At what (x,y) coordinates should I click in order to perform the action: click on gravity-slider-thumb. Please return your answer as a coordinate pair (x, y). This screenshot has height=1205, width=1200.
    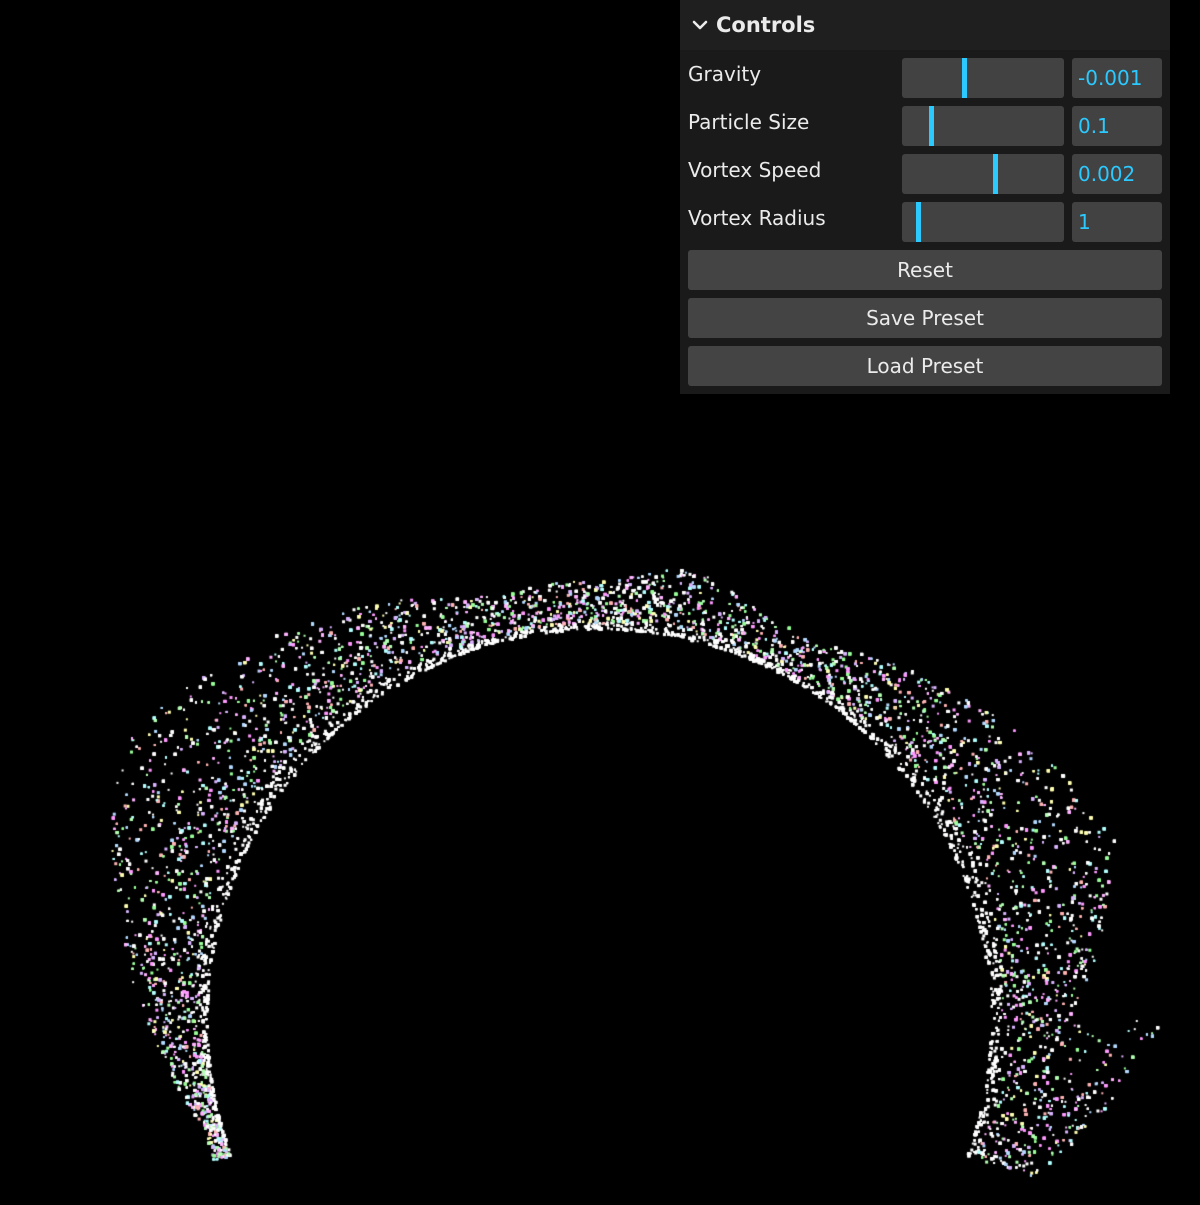
    Looking at the image, I should click on (964, 78).